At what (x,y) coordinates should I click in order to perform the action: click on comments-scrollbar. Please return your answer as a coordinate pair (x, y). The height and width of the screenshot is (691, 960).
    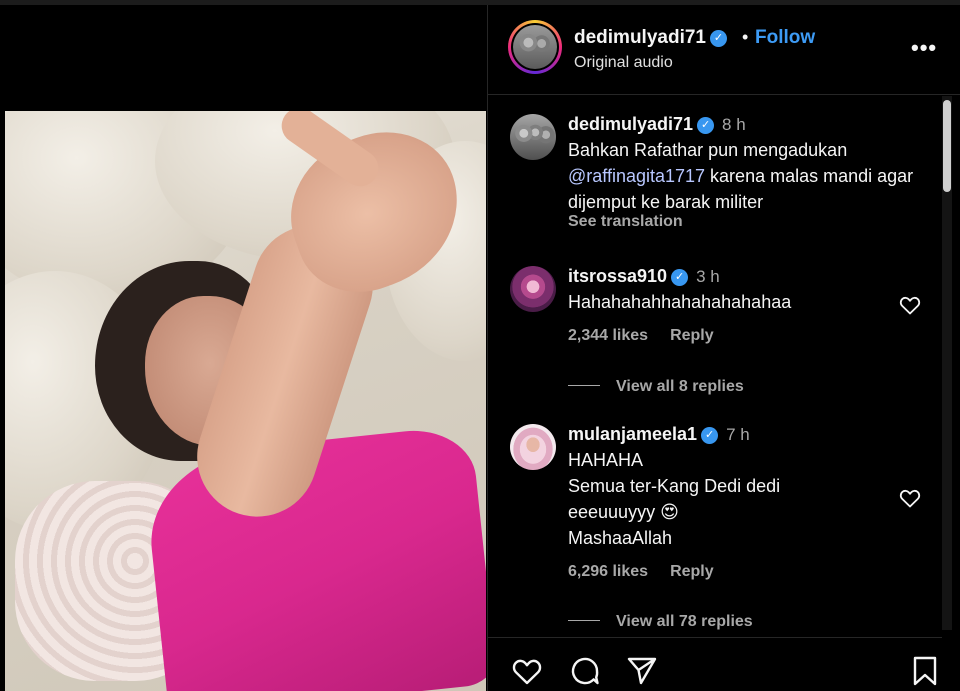
    Looking at the image, I should click on (947, 366).